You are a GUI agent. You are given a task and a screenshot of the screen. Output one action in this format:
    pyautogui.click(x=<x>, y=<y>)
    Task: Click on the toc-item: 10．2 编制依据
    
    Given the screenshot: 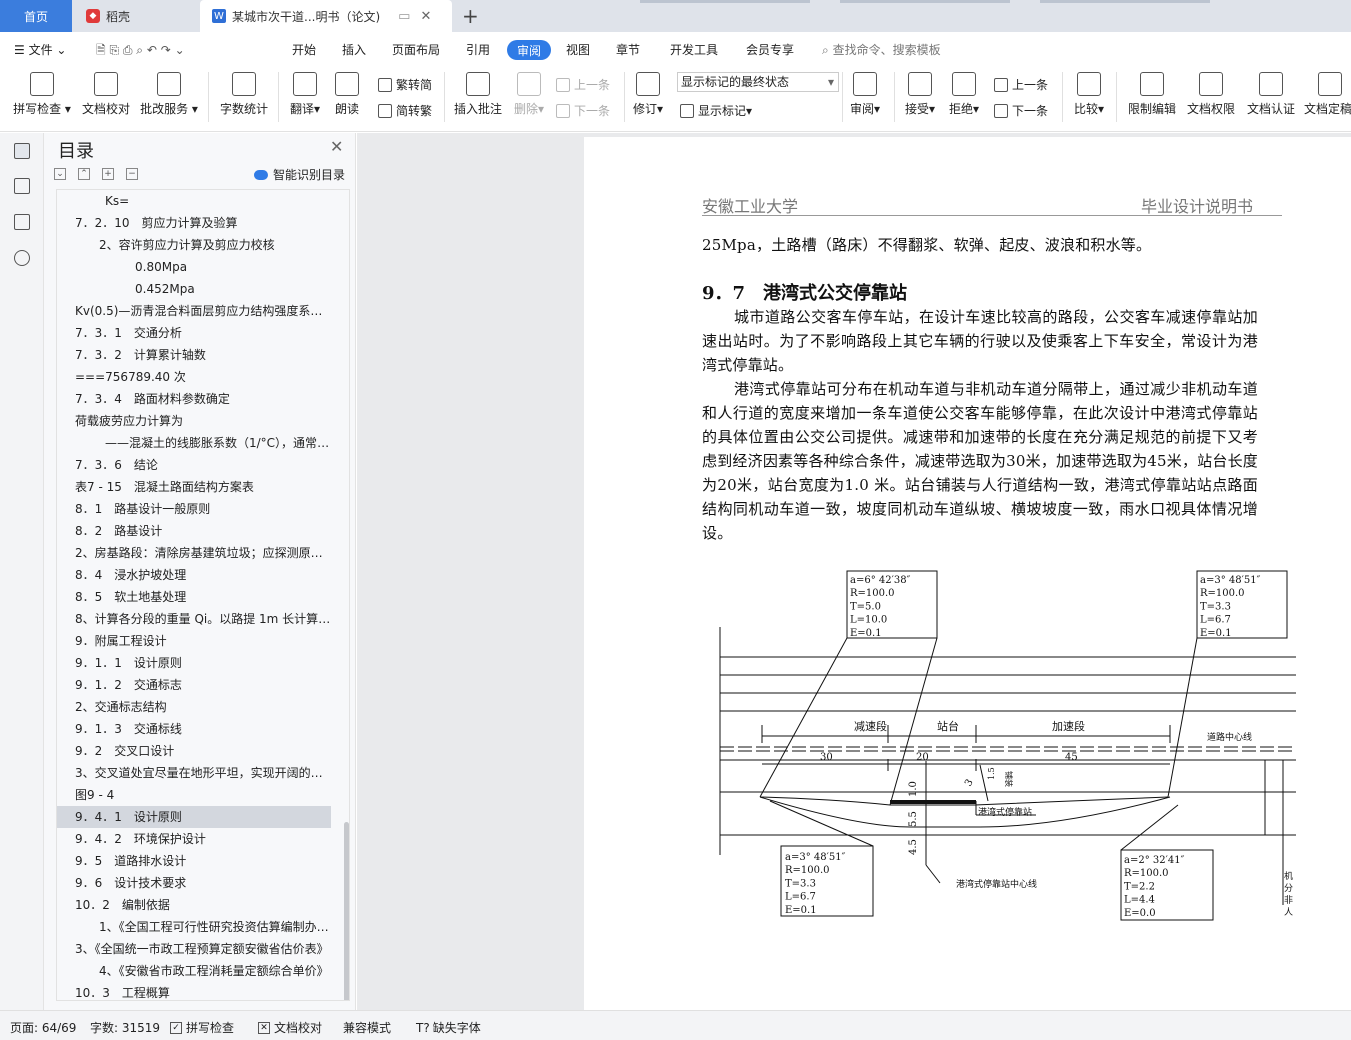 What is the action you would take?
    pyautogui.click(x=194, y=905)
    